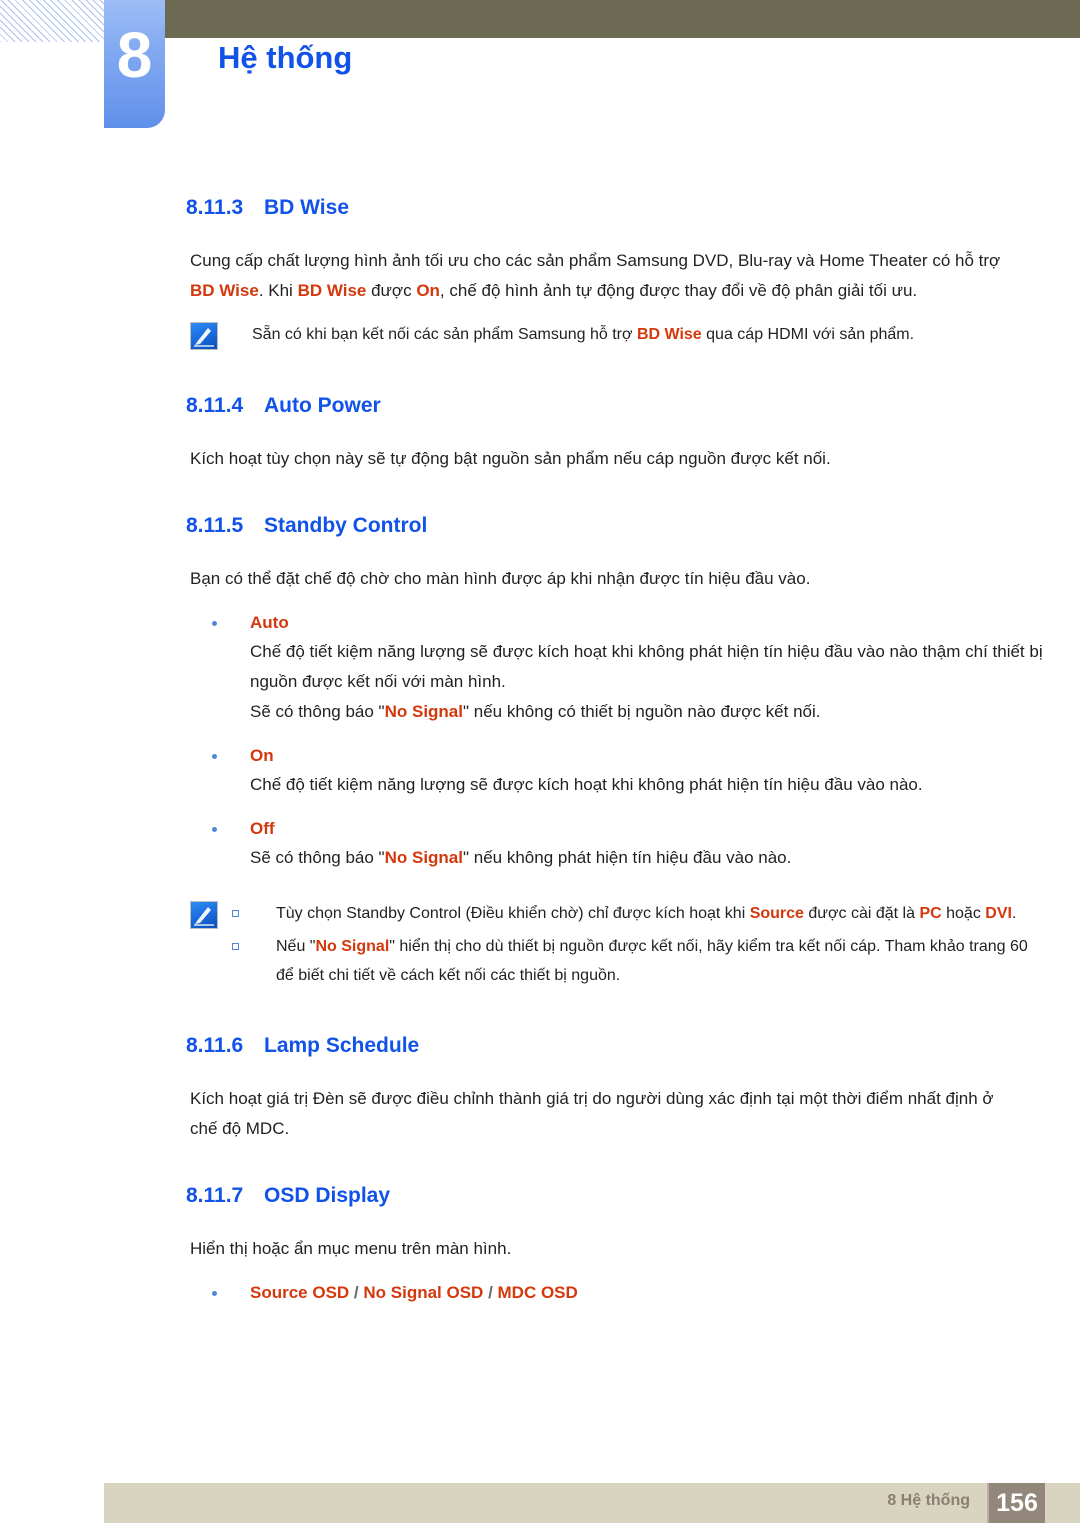  What do you see at coordinates (215, 1045) in the screenshot?
I see `section-number: 8.11.6` at bounding box center [215, 1045].